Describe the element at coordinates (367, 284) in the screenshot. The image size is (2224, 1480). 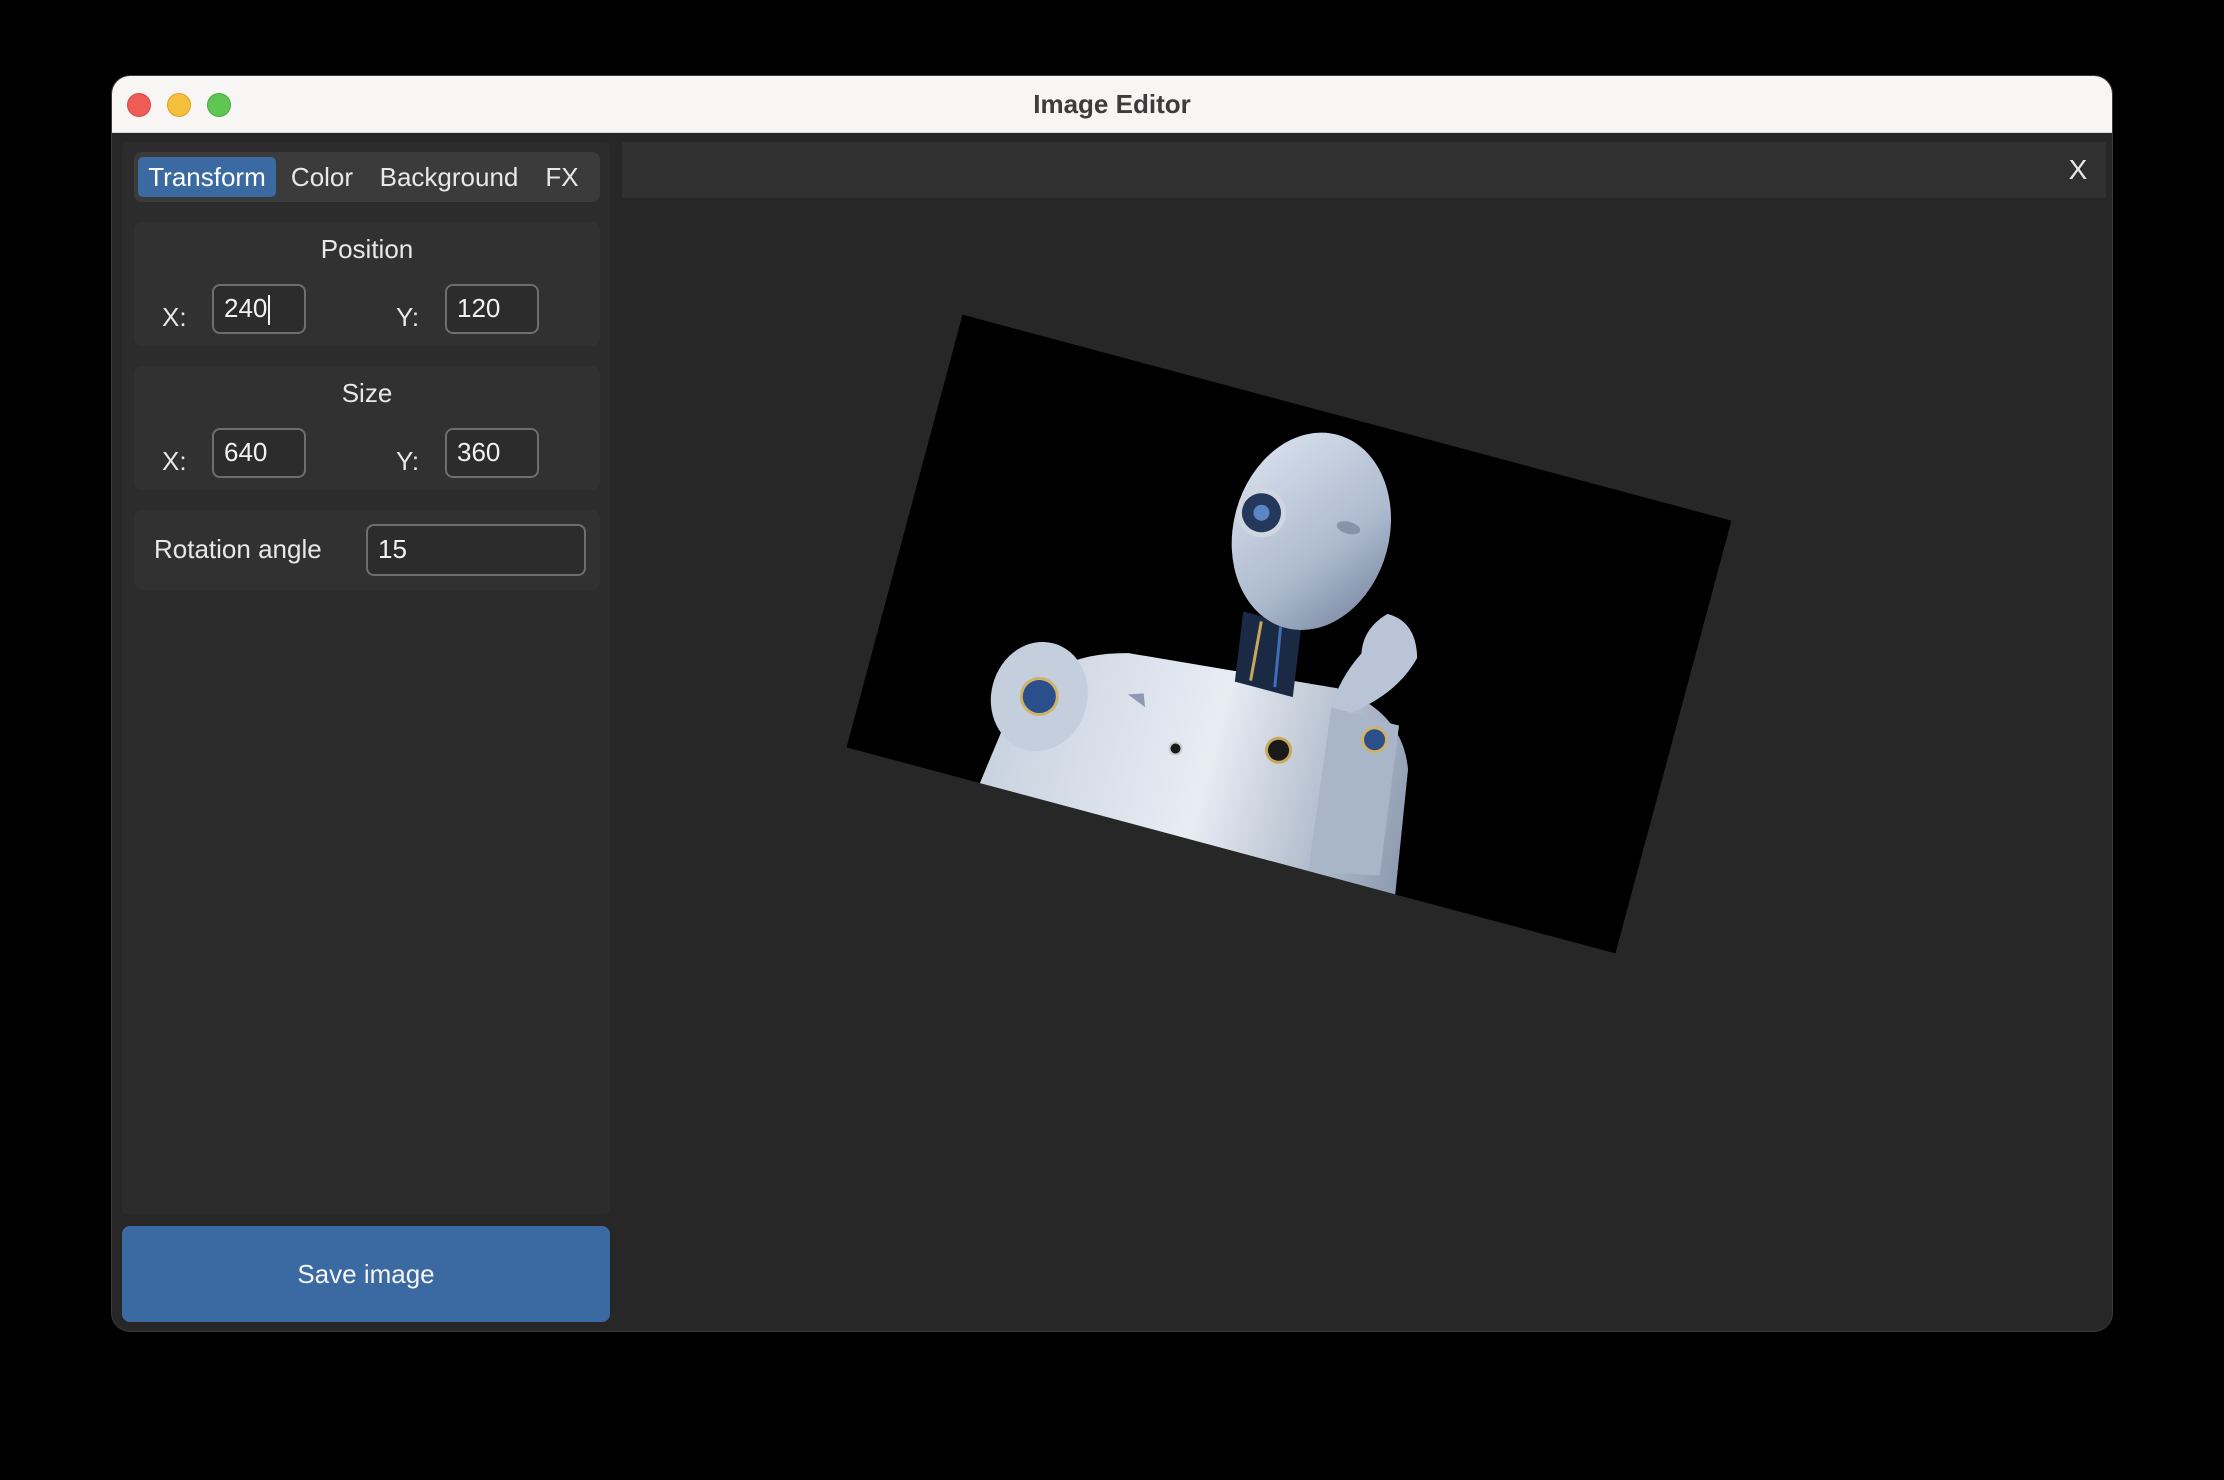
I see `position-group: Position X: 240 Y: 120` at that location.